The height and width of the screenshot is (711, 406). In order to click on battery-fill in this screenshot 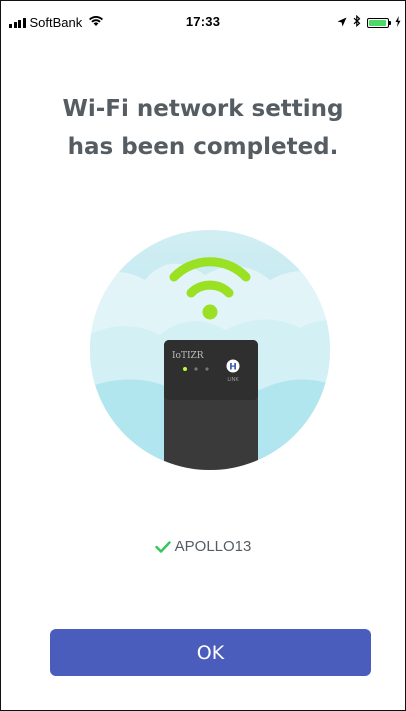, I will do `click(378, 23)`.